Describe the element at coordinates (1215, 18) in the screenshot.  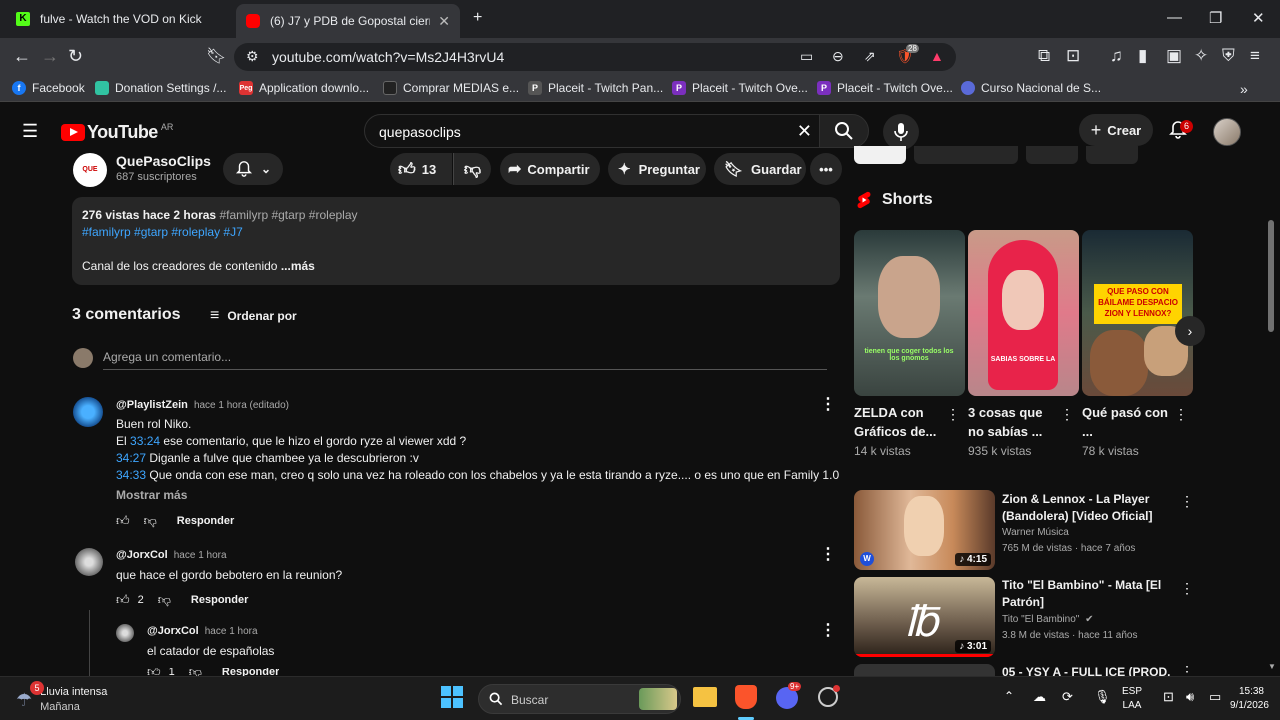
I see `maximize-icon: ❐` at that location.